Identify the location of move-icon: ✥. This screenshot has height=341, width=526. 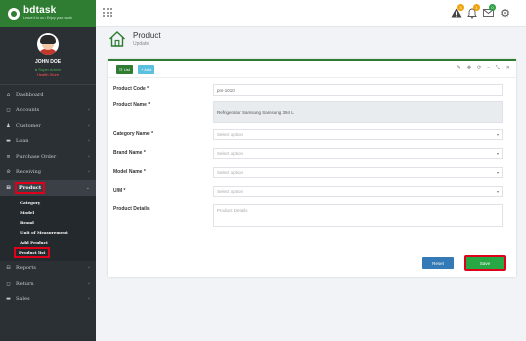
(469, 68).